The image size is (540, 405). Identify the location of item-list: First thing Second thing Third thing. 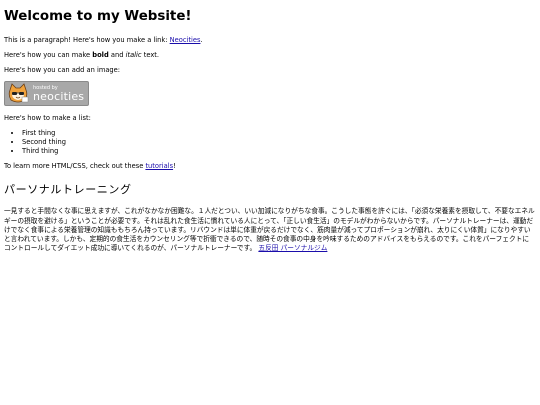
(269, 142).